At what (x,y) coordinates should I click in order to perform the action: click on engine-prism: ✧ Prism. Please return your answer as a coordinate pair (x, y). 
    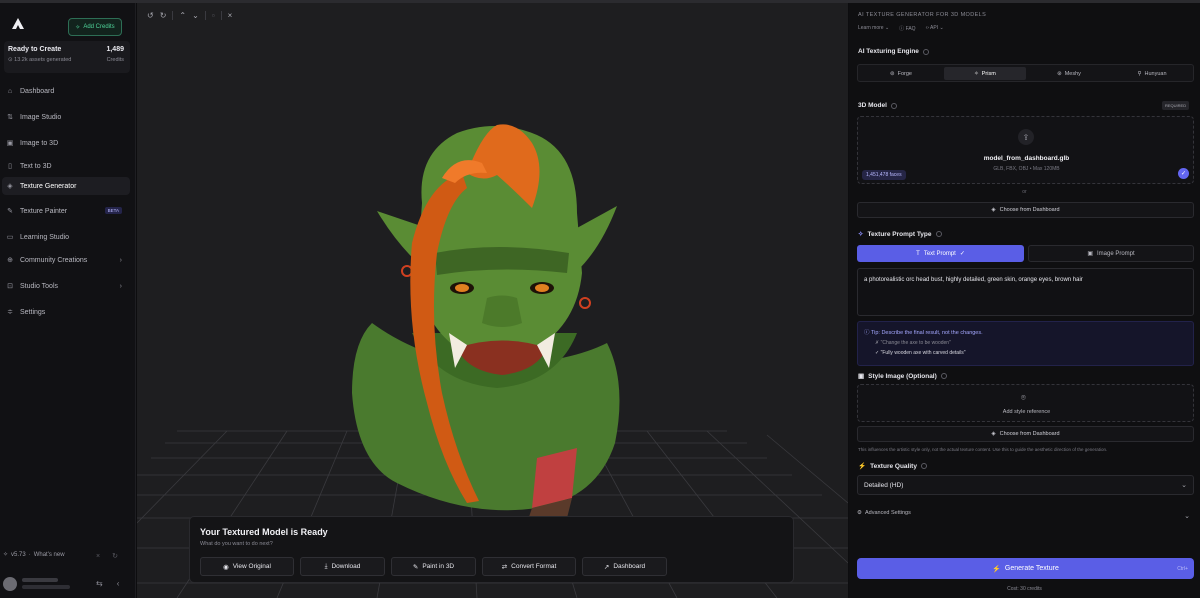
    Looking at the image, I should click on (985, 73).